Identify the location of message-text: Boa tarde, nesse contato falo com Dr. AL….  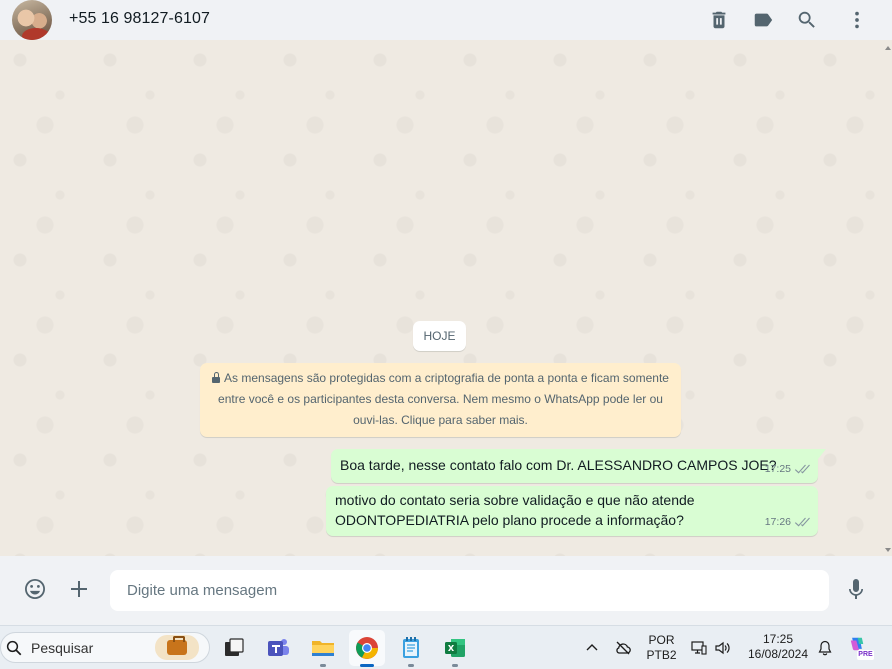
(558, 465).